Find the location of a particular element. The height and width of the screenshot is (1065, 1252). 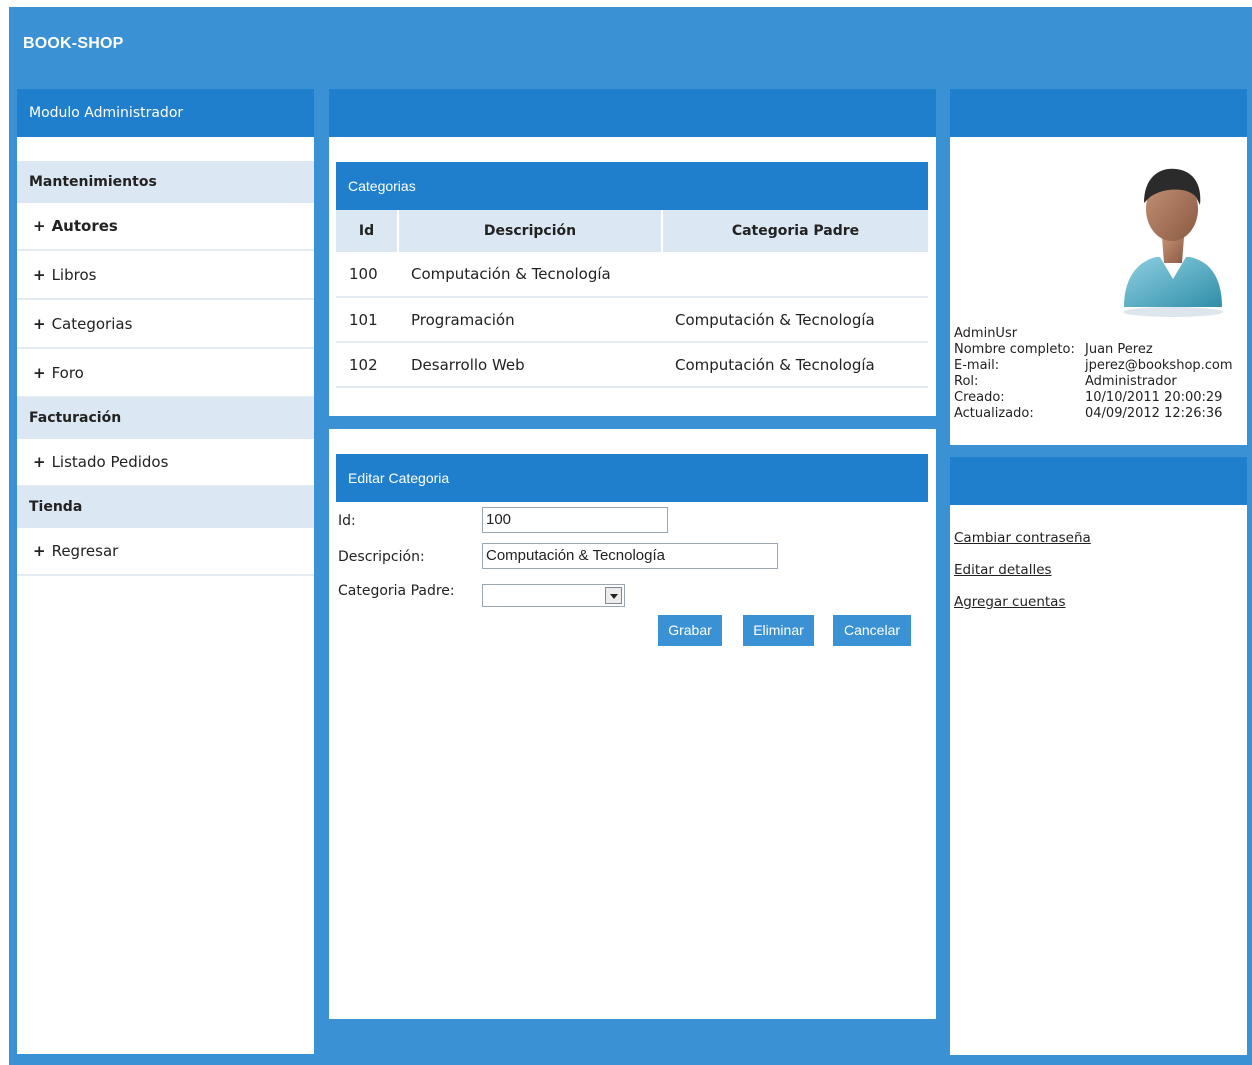

sidebar-item-label: Listado Pedidos is located at coordinates (110, 462).